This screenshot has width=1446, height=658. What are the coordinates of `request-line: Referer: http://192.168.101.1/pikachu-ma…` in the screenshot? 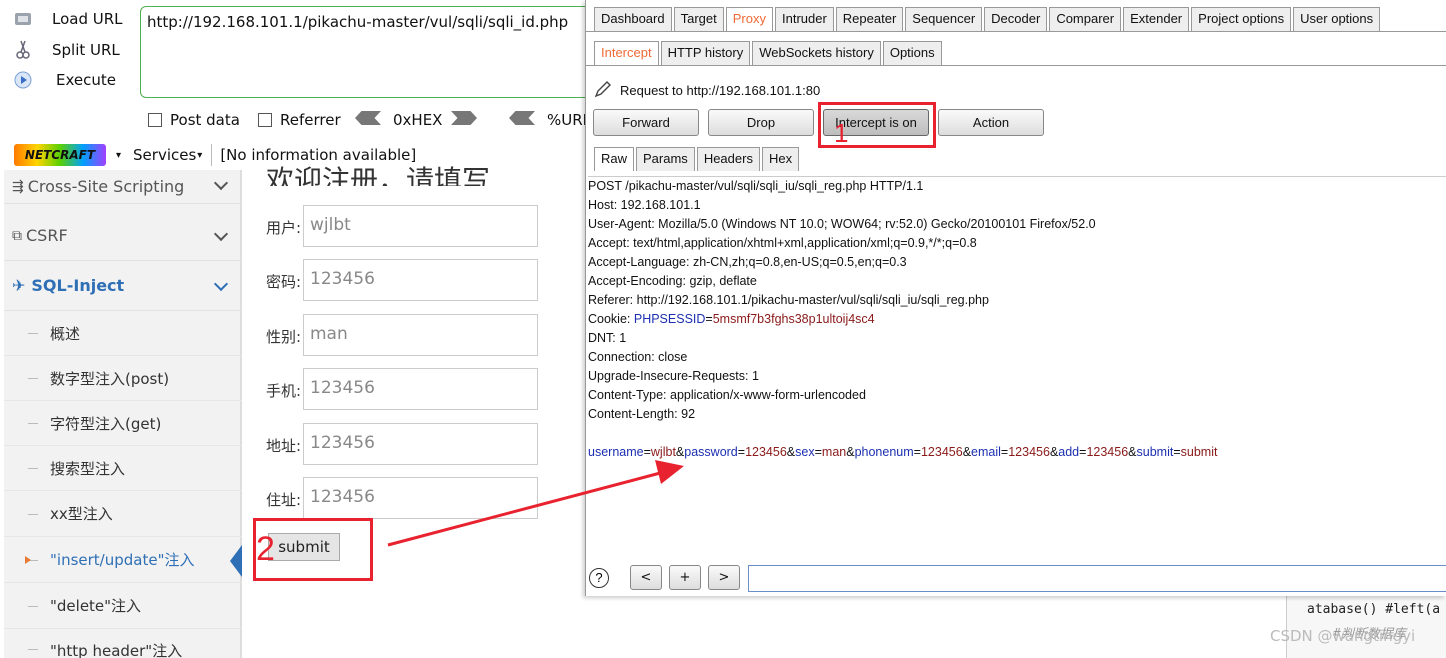 It's located at (788, 300).